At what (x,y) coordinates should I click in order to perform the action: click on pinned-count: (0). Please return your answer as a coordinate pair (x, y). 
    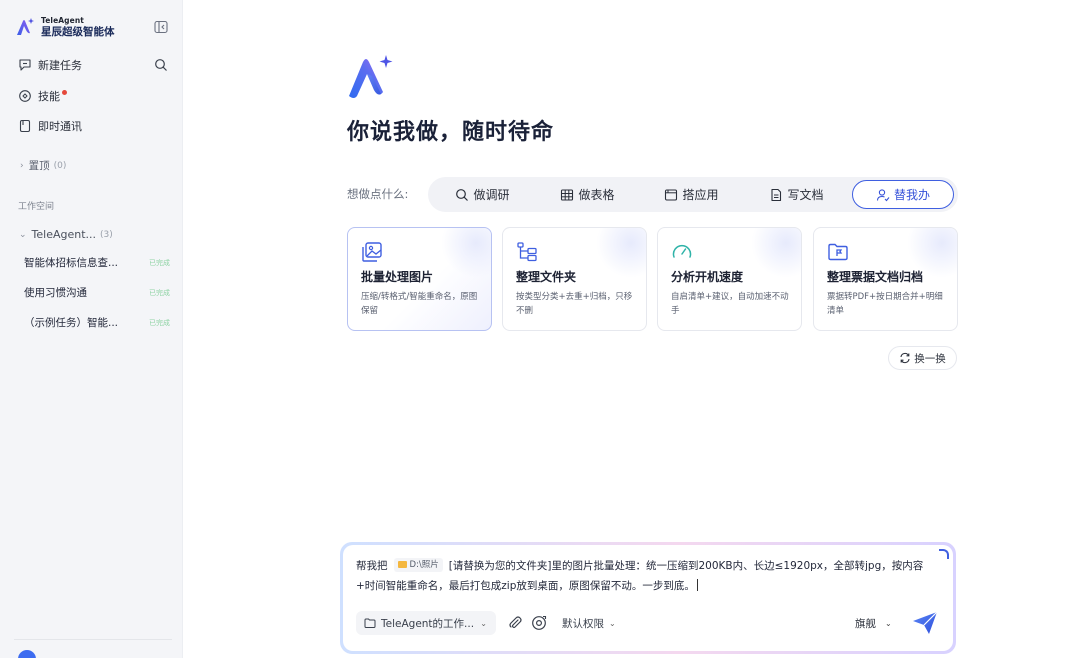
    Looking at the image, I should click on (60, 165).